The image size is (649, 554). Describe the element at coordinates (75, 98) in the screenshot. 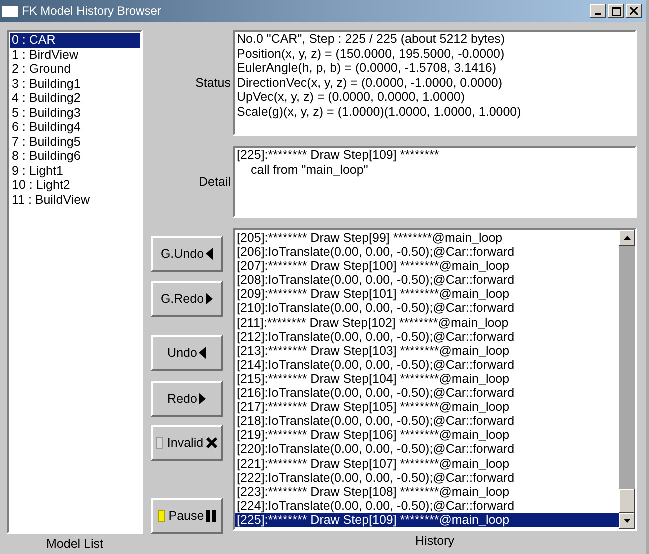

I see `model-list-item: 4 : Building2` at that location.